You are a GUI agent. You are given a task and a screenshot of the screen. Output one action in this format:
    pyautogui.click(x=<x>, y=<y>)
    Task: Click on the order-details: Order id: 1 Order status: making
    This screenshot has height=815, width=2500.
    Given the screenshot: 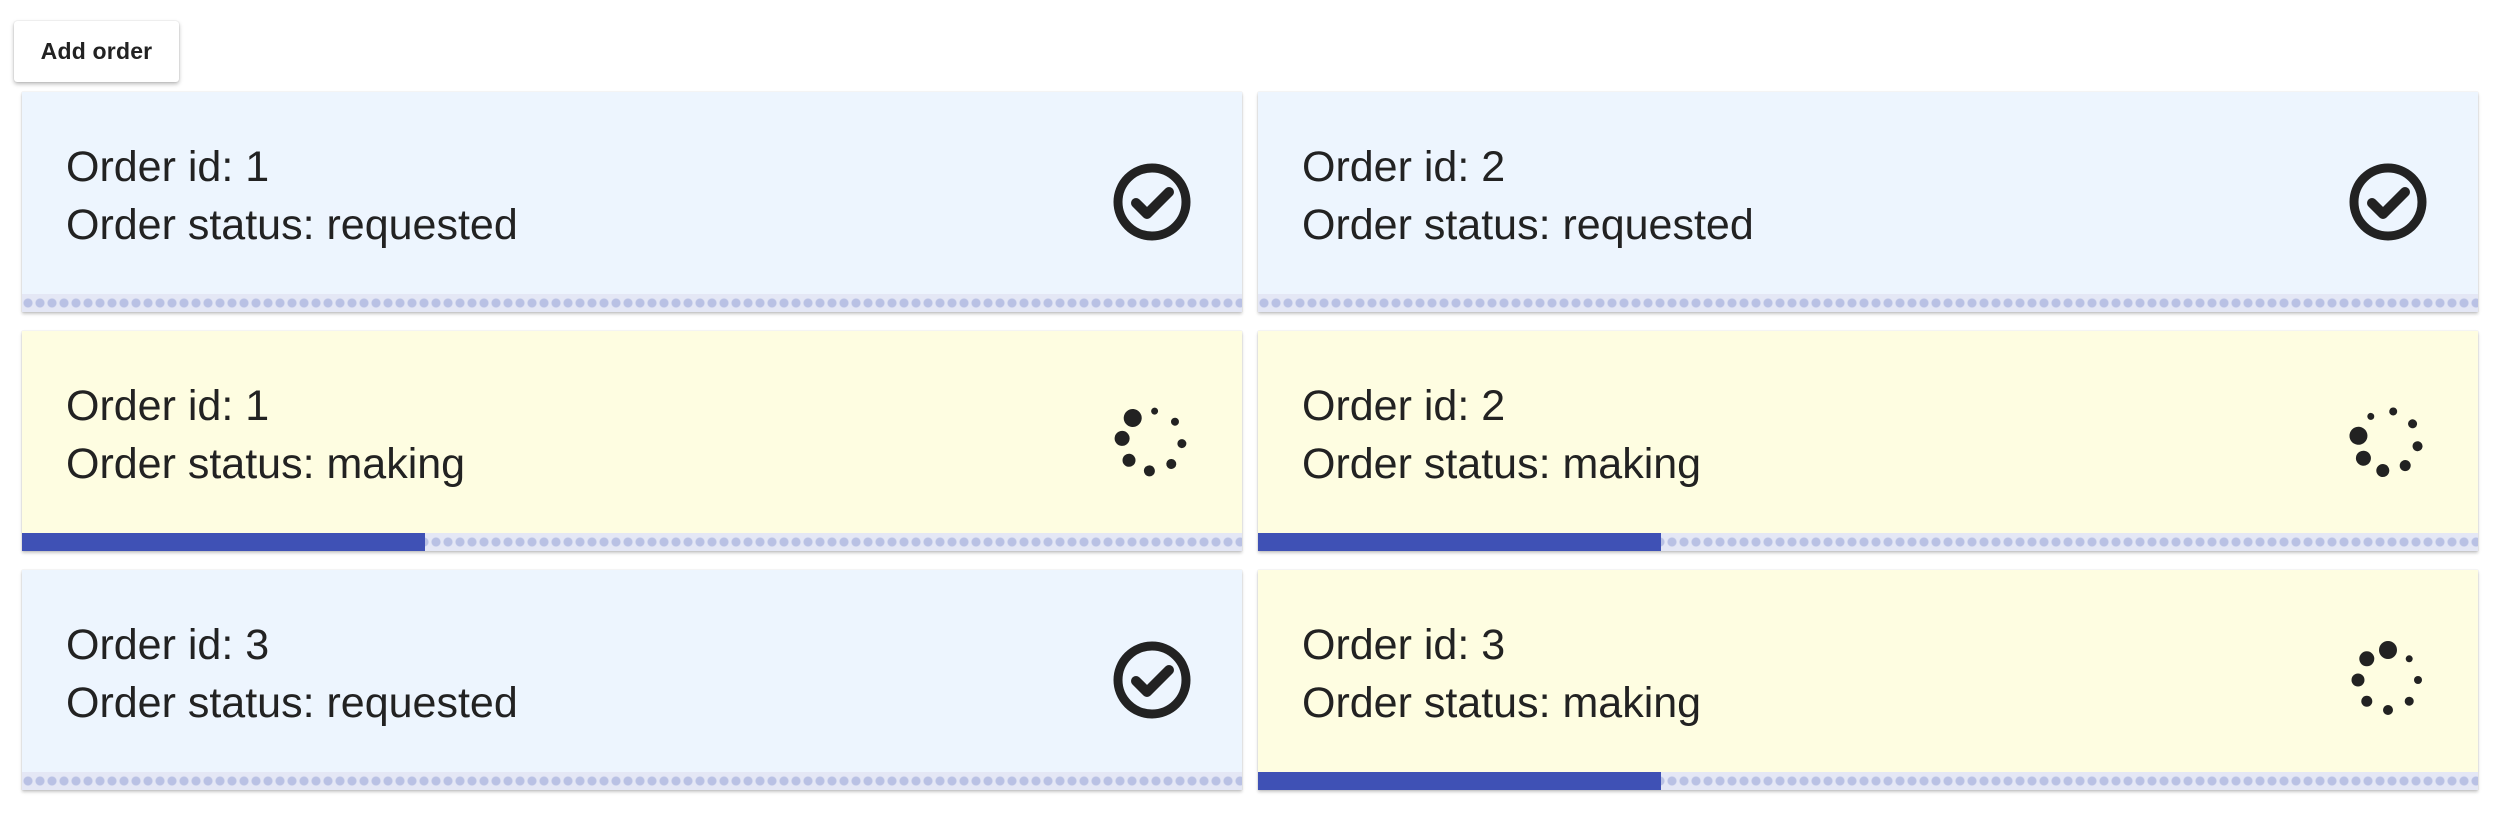 What is the action you would take?
    pyautogui.click(x=265, y=435)
    